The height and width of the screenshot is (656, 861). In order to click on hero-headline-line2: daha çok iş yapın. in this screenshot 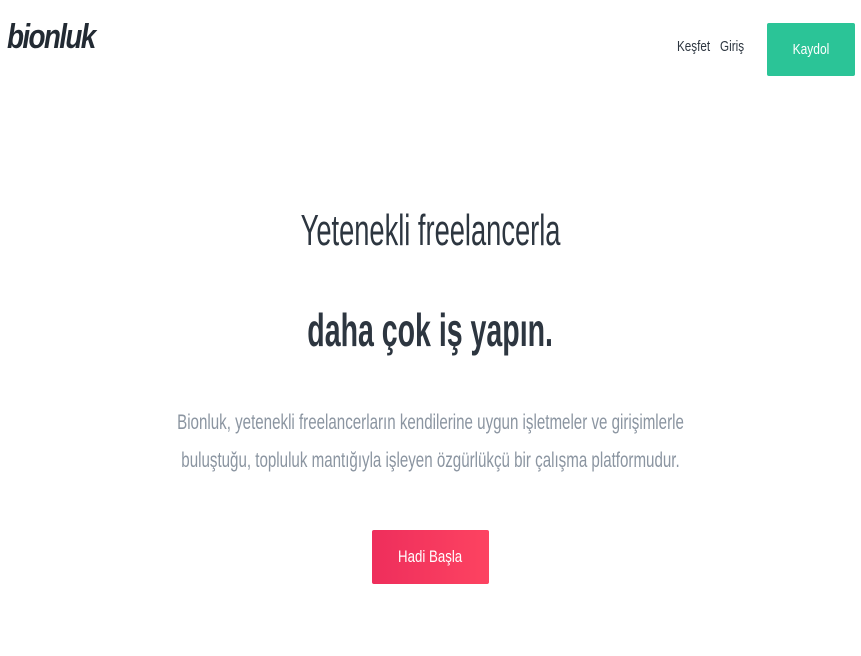, I will do `click(430, 330)`.